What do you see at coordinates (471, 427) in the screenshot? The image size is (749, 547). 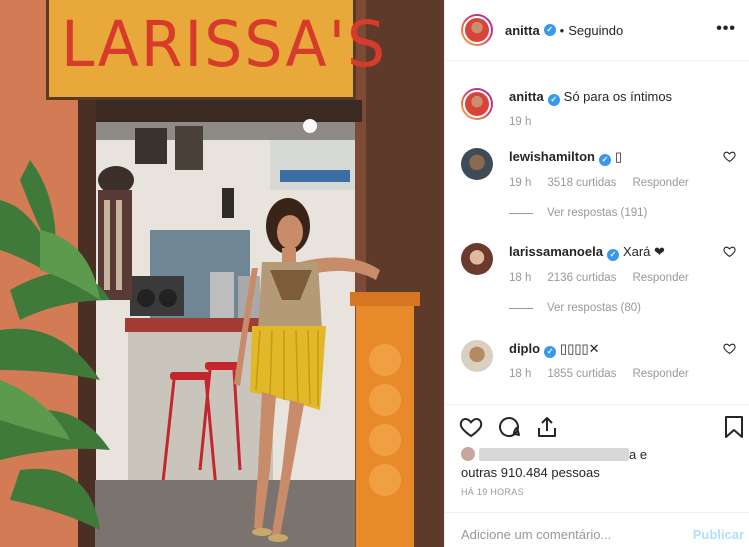 I see `like-heart-icon` at bounding box center [471, 427].